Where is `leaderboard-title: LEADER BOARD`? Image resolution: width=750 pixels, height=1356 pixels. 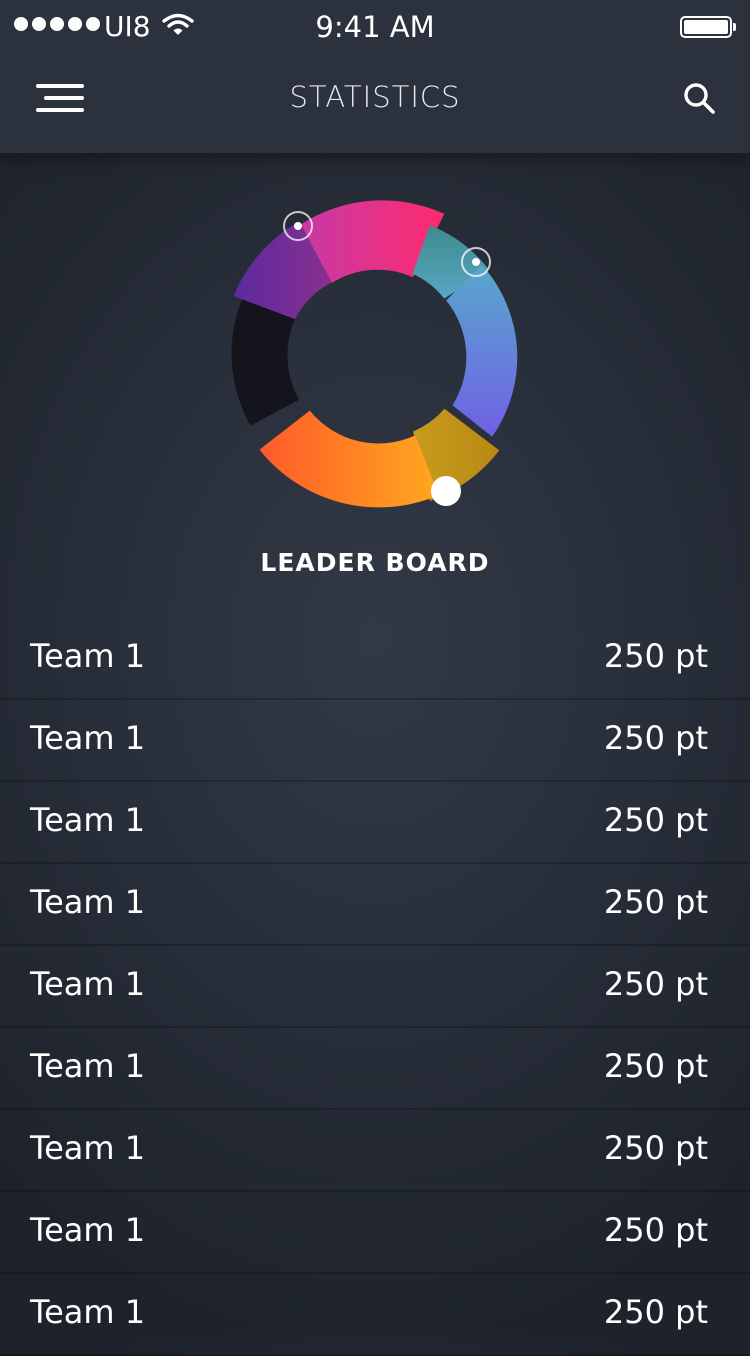
leaderboard-title: LEADER BOARD is located at coordinates (375, 562).